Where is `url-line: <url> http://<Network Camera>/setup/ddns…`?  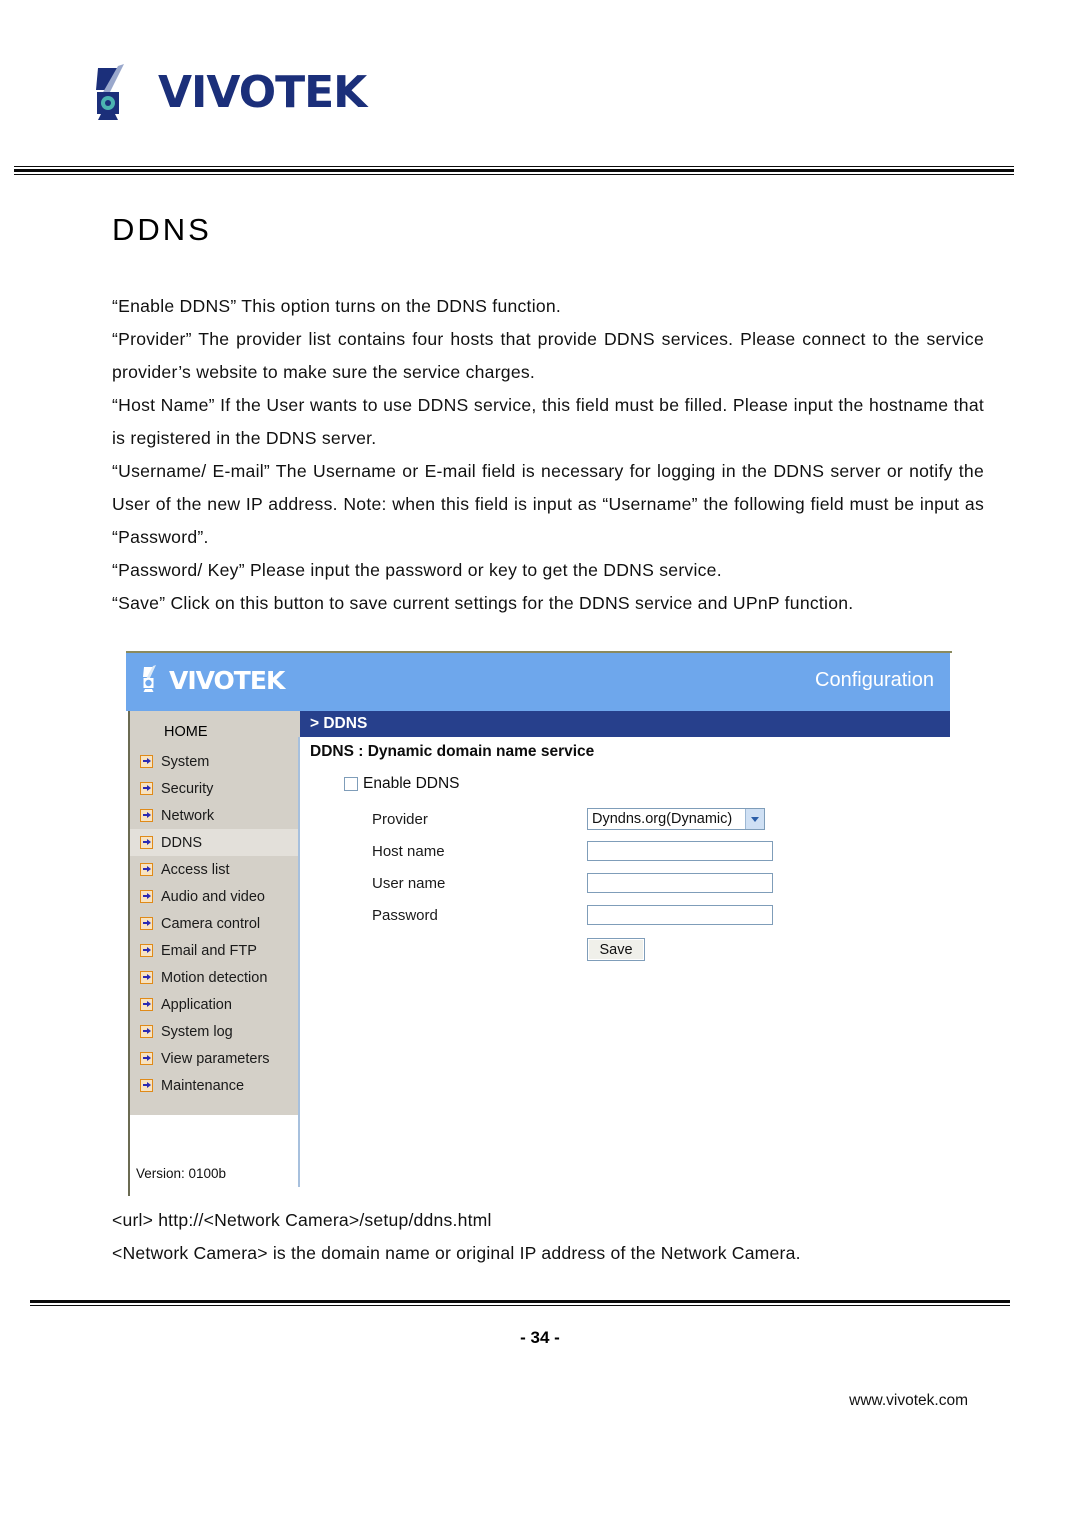
url-line: <url> http://<Network Camera>/setup/ddns… is located at coordinates (302, 1220).